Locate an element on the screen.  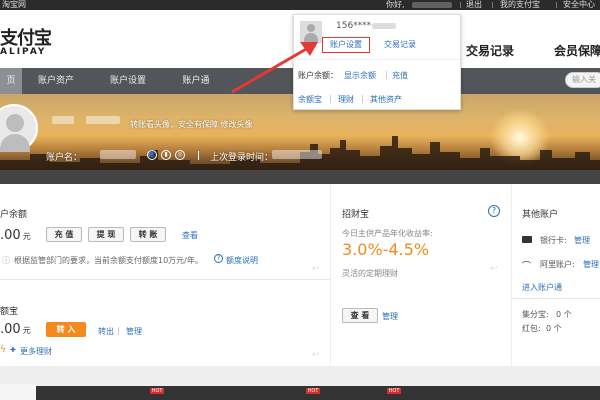
hongbao-value: 0 个 is located at coordinates (554, 328).